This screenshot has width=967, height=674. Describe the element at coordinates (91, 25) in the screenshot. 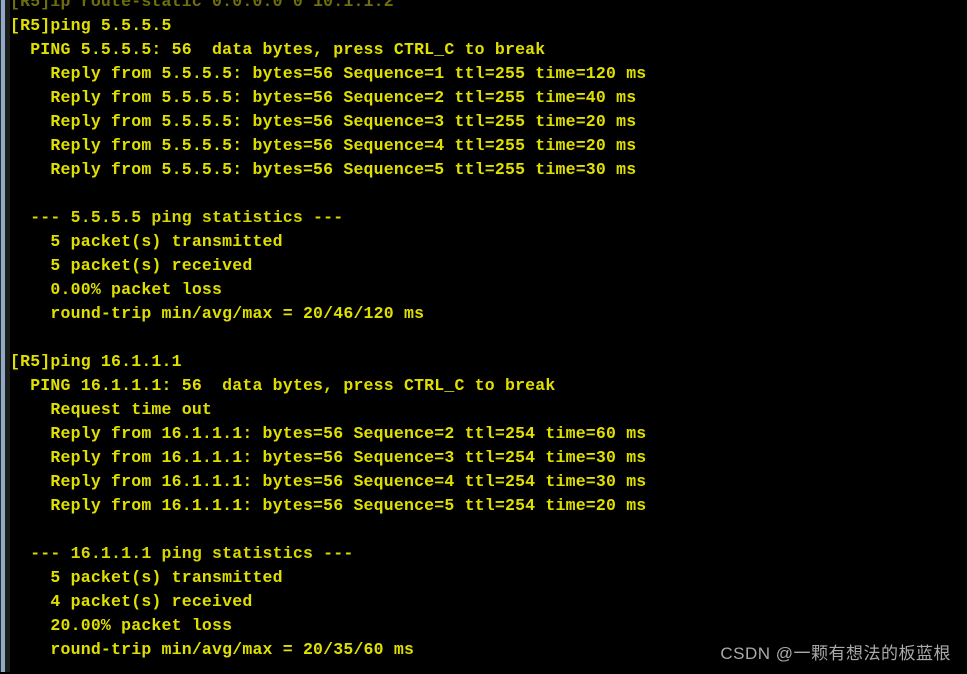

I see `console-line: [R5]ping 5.5.5.5` at that location.